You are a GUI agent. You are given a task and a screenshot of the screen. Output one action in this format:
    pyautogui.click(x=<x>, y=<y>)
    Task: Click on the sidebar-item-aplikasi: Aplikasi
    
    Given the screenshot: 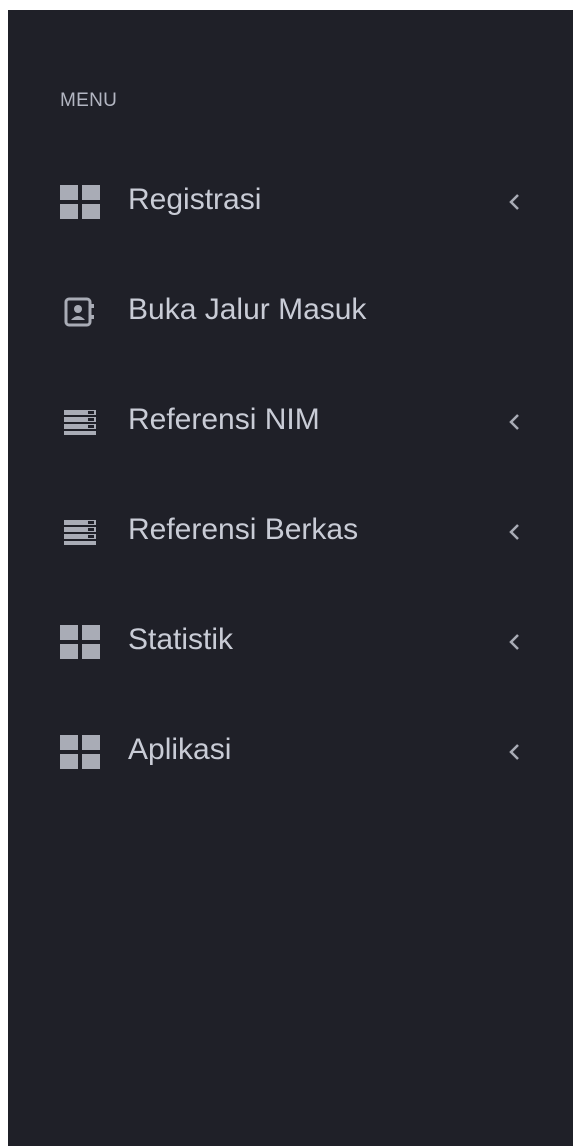 What is the action you would take?
    pyautogui.click(x=290, y=750)
    